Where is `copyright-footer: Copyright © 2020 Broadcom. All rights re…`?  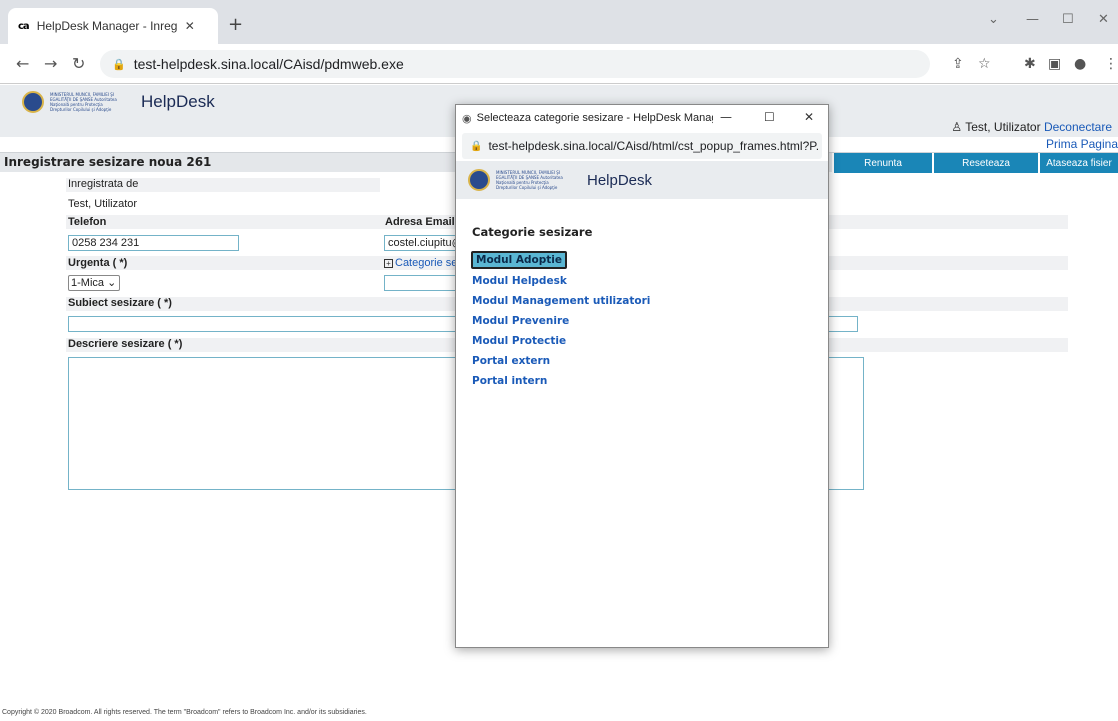
copyright-footer: Copyright © 2020 Broadcom. All rights re… is located at coordinates (184, 712).